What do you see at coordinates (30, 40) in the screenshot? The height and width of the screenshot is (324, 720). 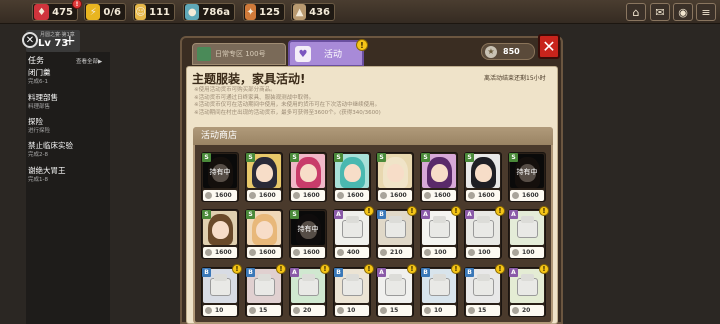 I see `panel-close-icon: ✕` at bounding box center [30, 40].